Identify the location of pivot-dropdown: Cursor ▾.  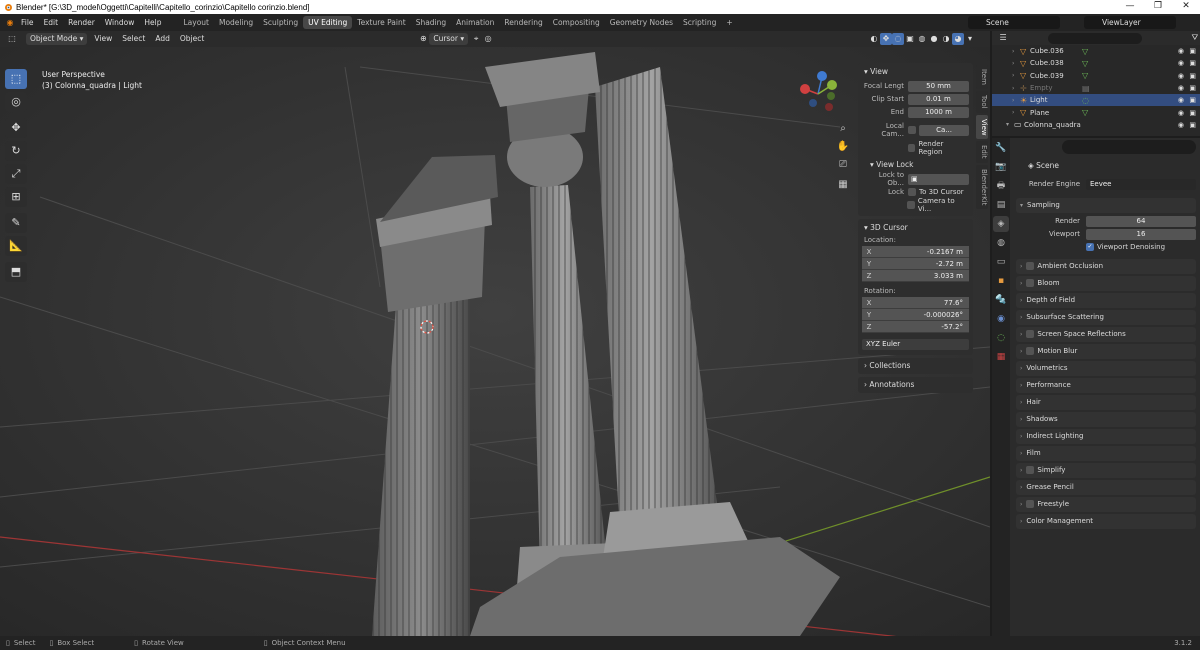
(449, 39).